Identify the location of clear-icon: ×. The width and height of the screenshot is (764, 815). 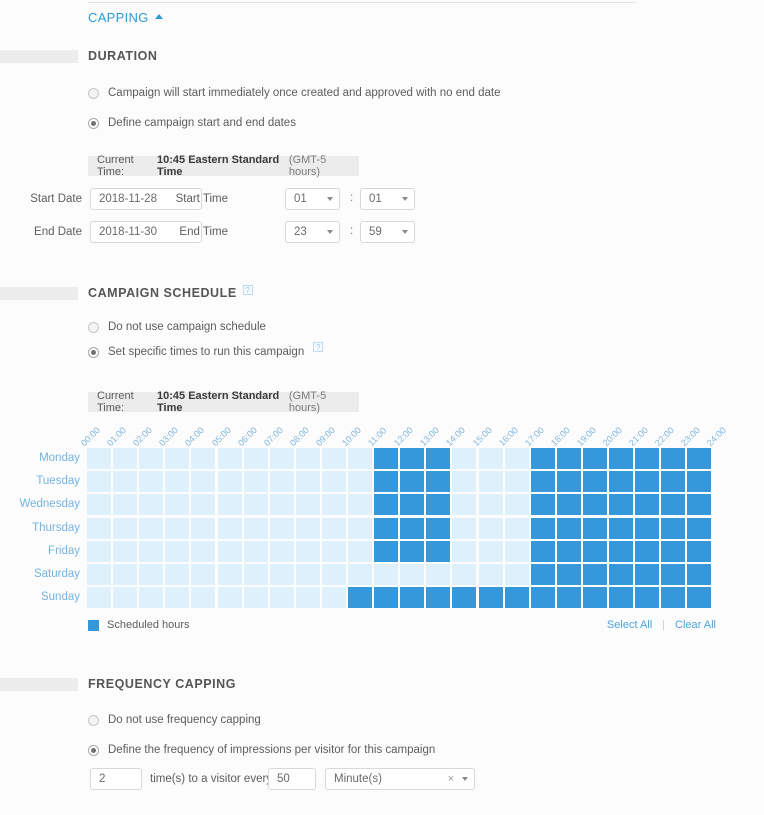
(451, 779).